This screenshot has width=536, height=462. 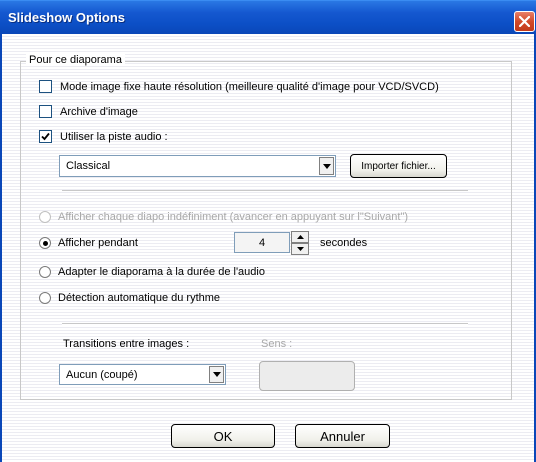 I want to click on cancel-label: Annuler, so click(x=342, y=436).